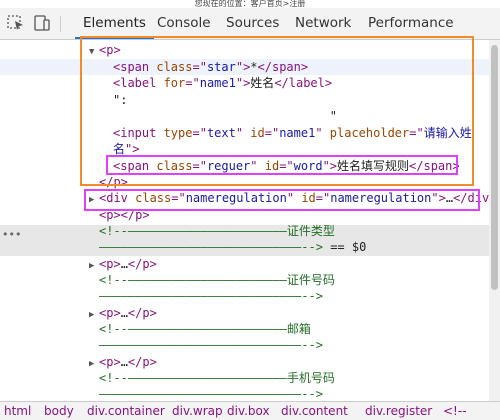  I want to click on annotation-box-span, so click(282, 165).